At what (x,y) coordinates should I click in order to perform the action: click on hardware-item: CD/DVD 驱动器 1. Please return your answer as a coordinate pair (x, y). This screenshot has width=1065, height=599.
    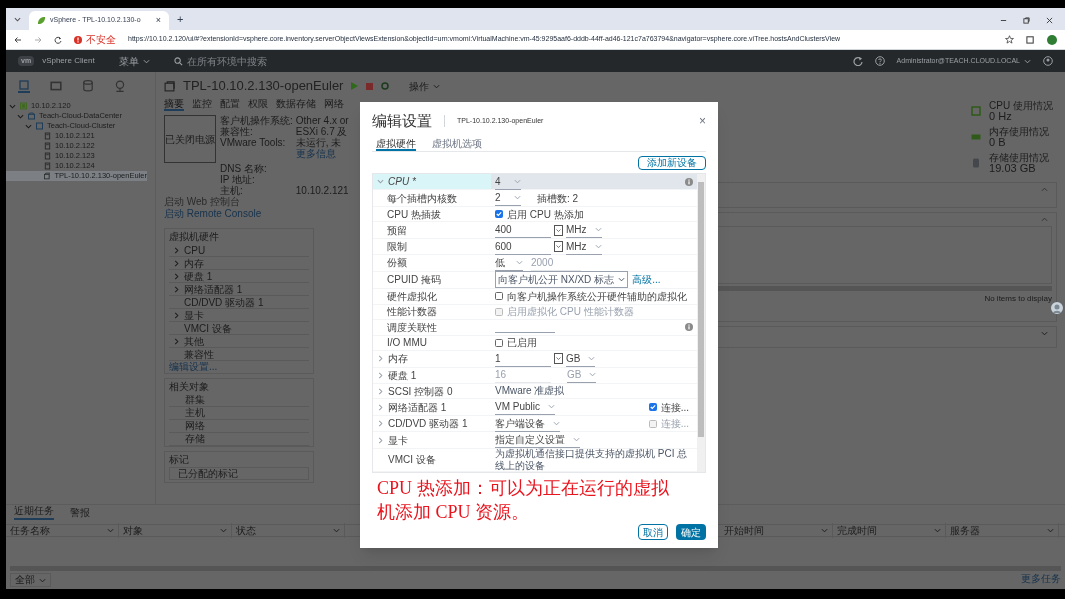
    Looking at the image, I should click on (239, 302).